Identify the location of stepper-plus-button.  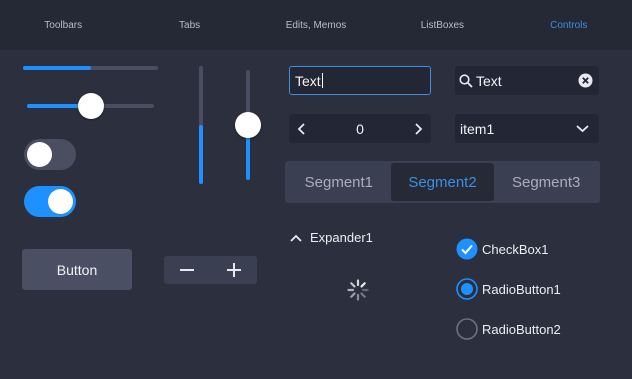
(234, 270).